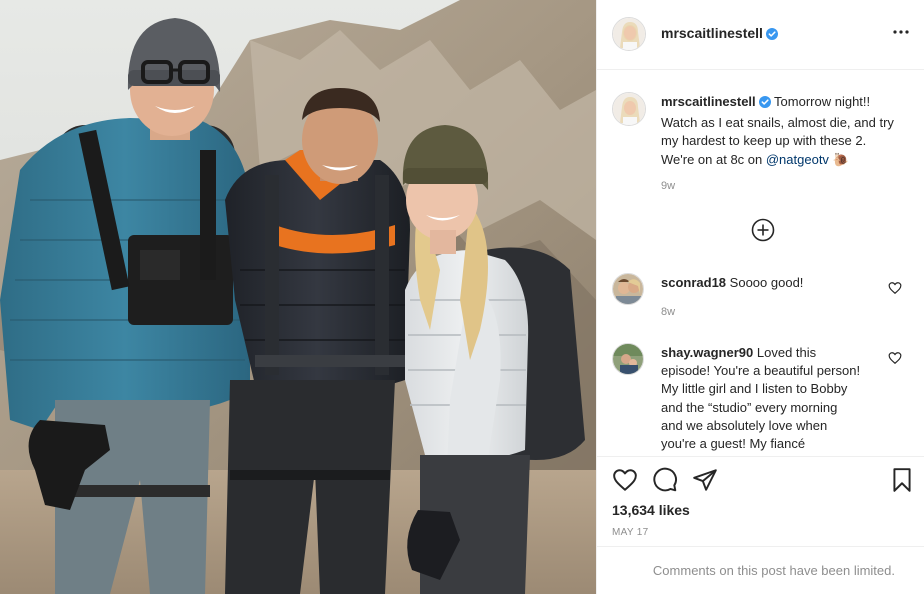 The height and width of the screenshot is (594, 924). What do you see at coordinates (901, 32) in the screenshot?
I see `more-horizontal-icon` at bounding box center [901, 32].